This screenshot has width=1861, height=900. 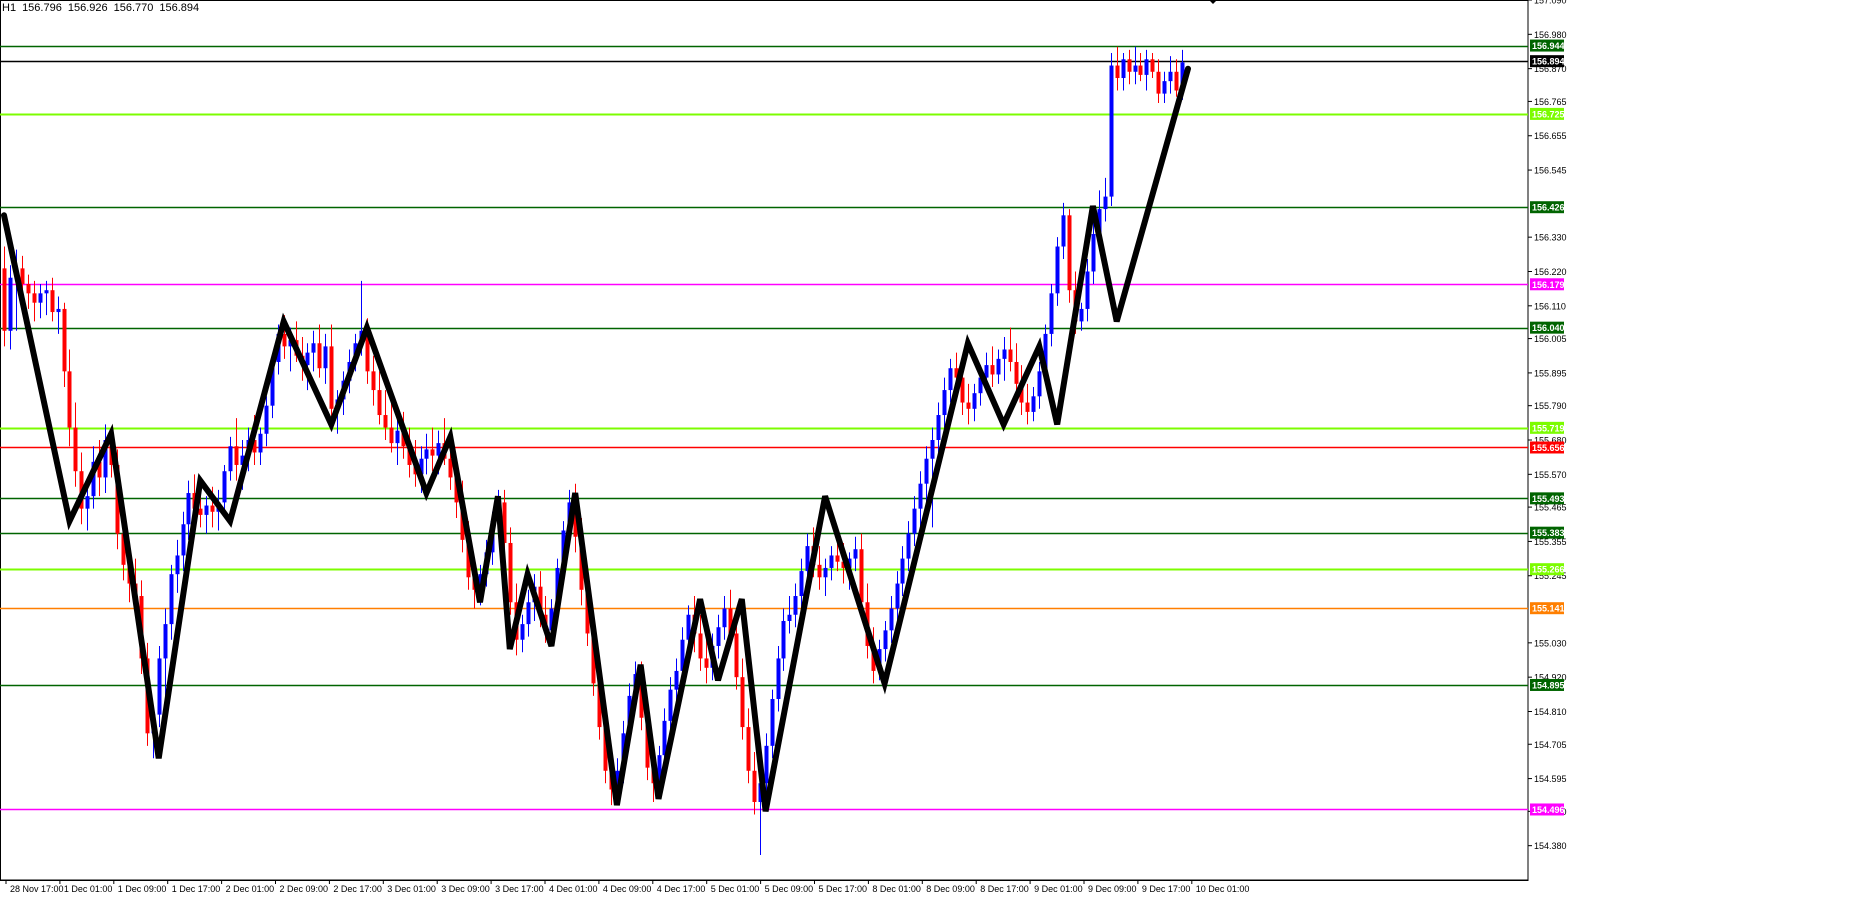 I want to click on ohlc-readout: H1 156.796 156.926 156.770 156.894, so click(x=103, y=8).